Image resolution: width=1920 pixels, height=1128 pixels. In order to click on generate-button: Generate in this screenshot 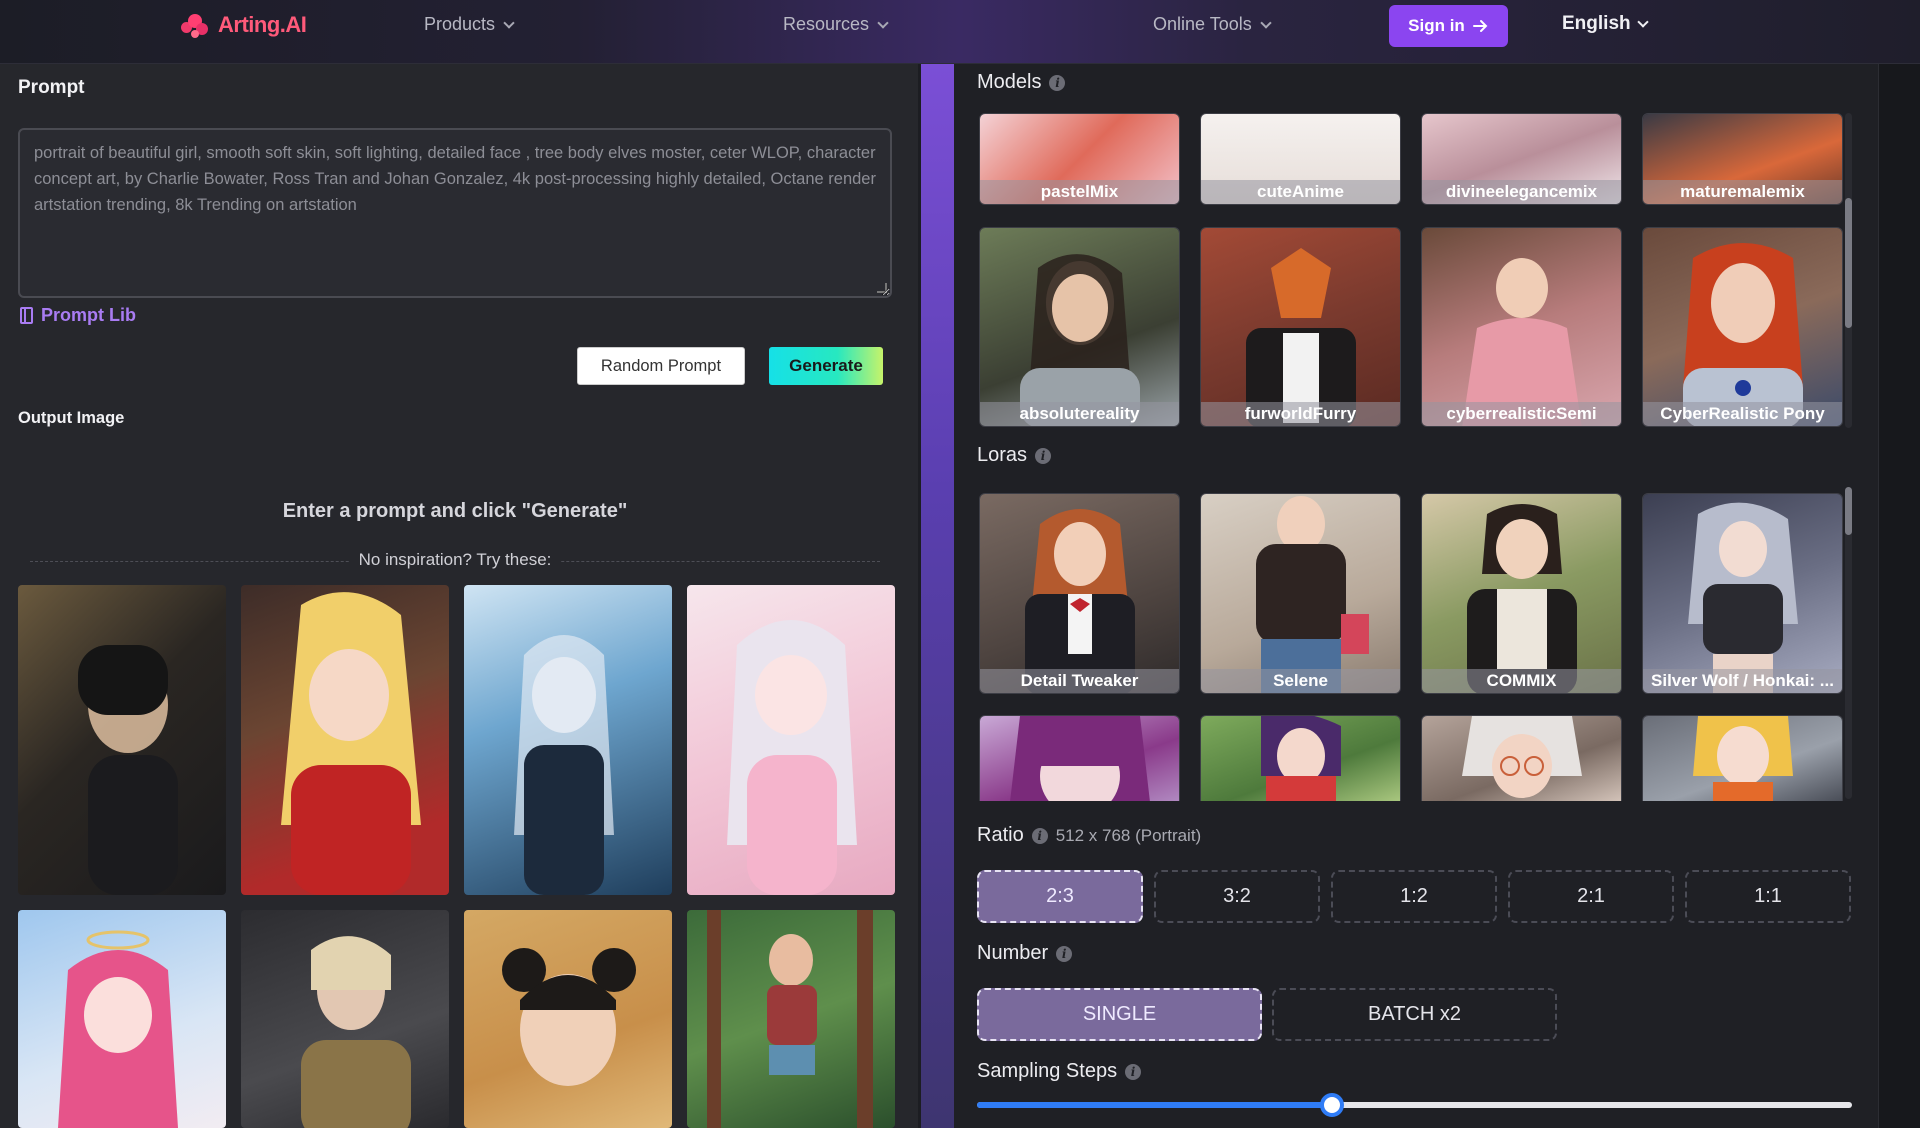, I will do `click(826, 366)`.